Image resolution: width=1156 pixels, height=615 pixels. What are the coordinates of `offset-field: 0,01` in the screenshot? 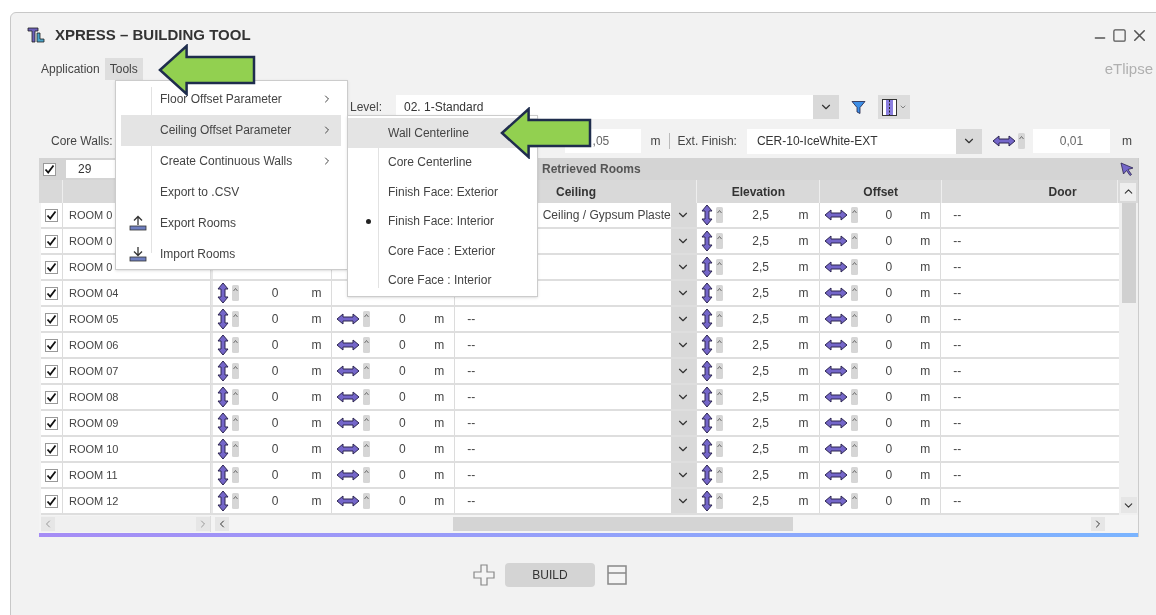 It's located at (1071, 141).